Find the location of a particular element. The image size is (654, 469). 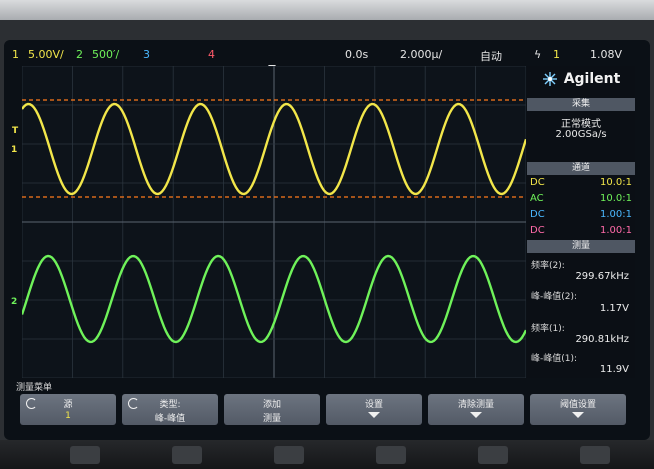

acquisition-header: 采集 is located at coordinates (581, 104).